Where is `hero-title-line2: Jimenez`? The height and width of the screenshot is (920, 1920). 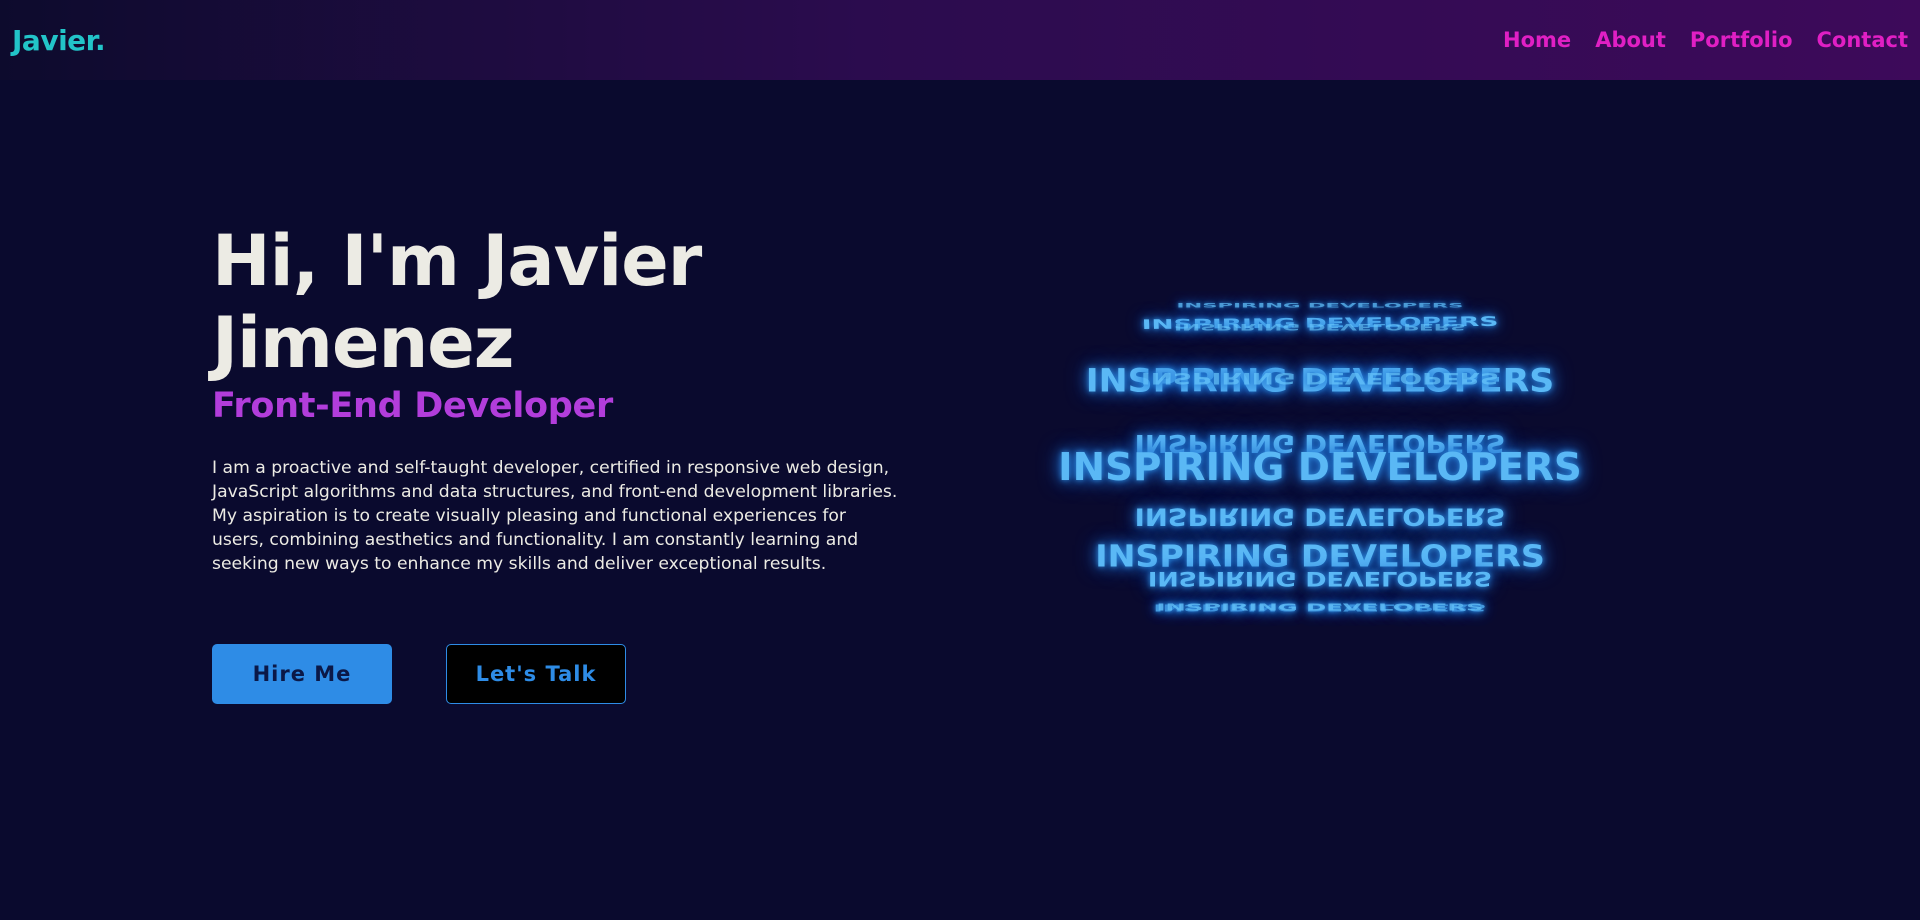
hero-title-line2: Jimenez is located at coordinates (363, 343).